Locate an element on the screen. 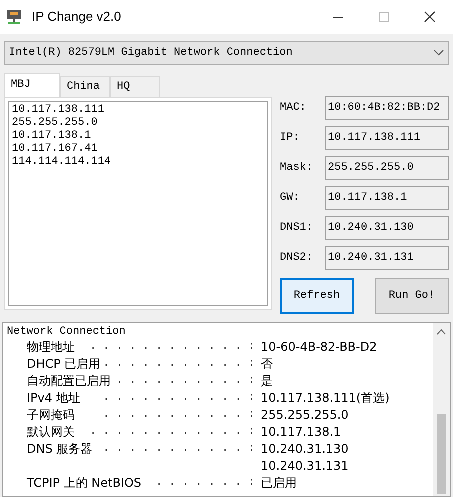 The image size is (453, 497). action-button: Run Go! is located at coordinates (412, 296).